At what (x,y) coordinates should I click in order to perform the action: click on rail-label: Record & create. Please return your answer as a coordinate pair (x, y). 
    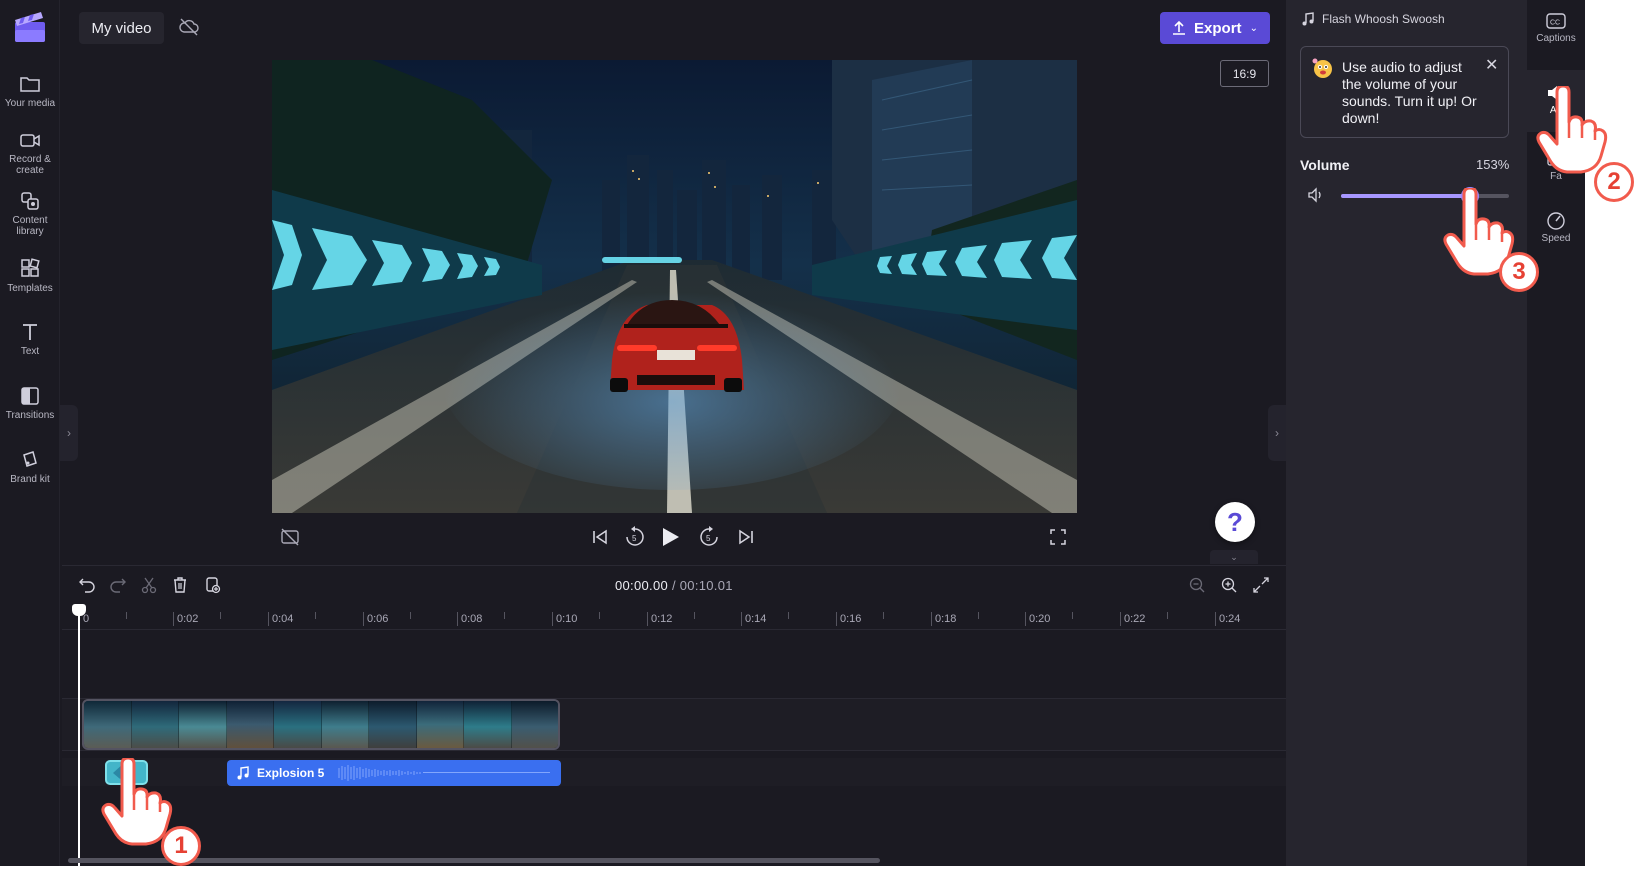
    Looking at the image, I should click on (30, 165).